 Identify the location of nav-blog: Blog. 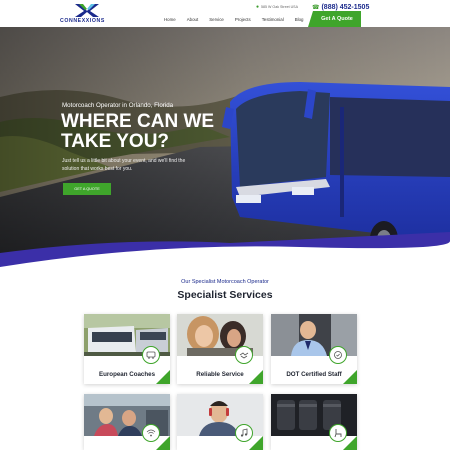
(299, 19).